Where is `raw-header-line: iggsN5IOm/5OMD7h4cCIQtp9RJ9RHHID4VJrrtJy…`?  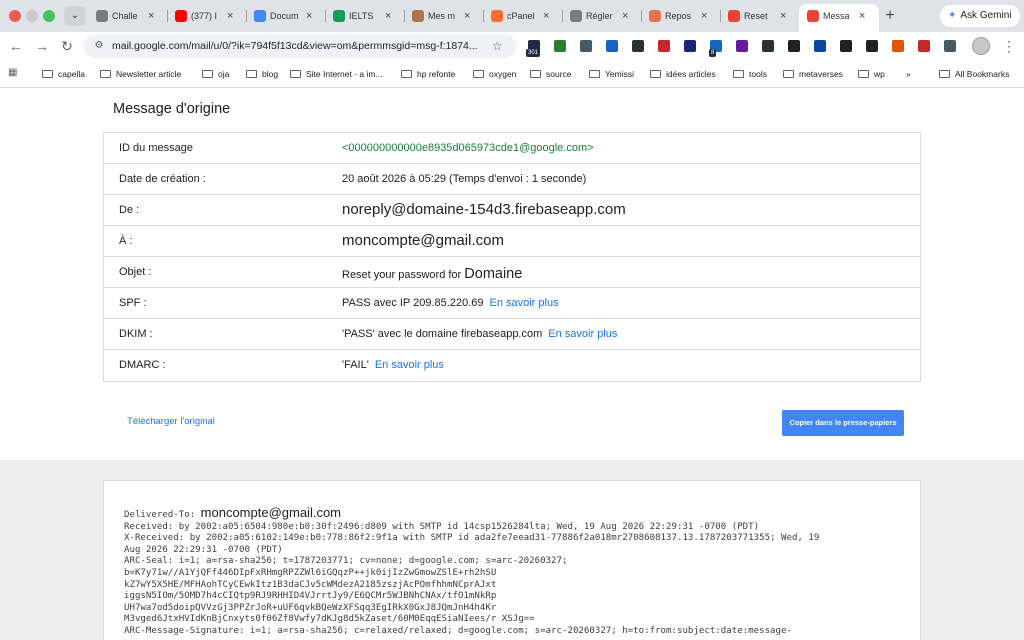
raw-header-line: iggsN5IOm/5OMD7h4cCIQtp9RJ9RHHID4VJrrtJy… is located at coordinates (310, 596).